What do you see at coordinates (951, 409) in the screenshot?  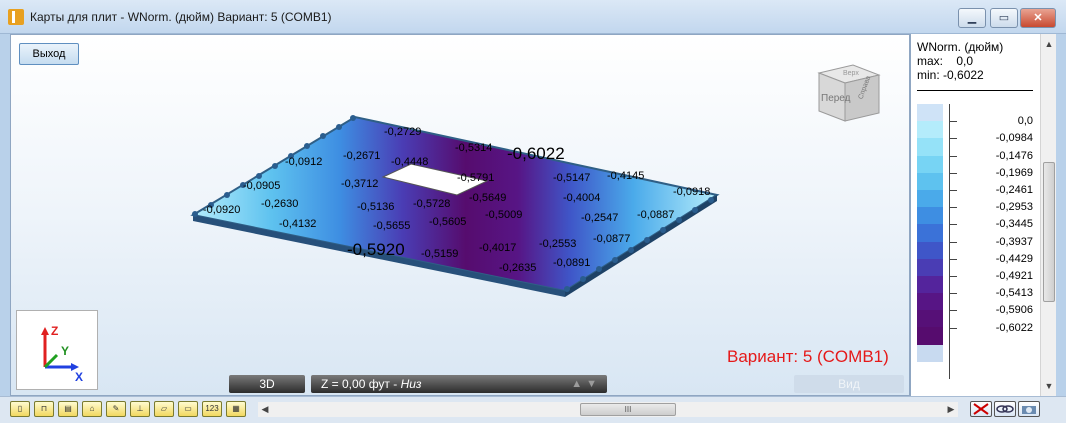 I see `scroll-right-icon: ▶` at bounding box center [951, 409].